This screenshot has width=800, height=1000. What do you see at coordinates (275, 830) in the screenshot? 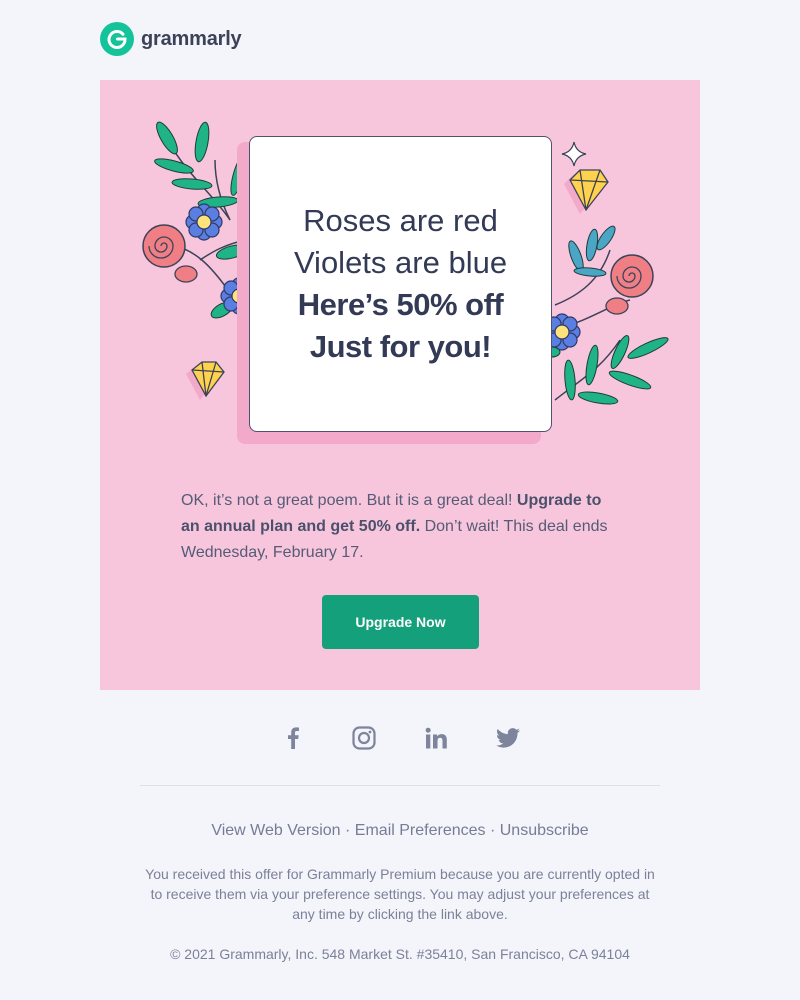
I see `view-web-version-link: View Web Version` at bounding box center [275, 830].